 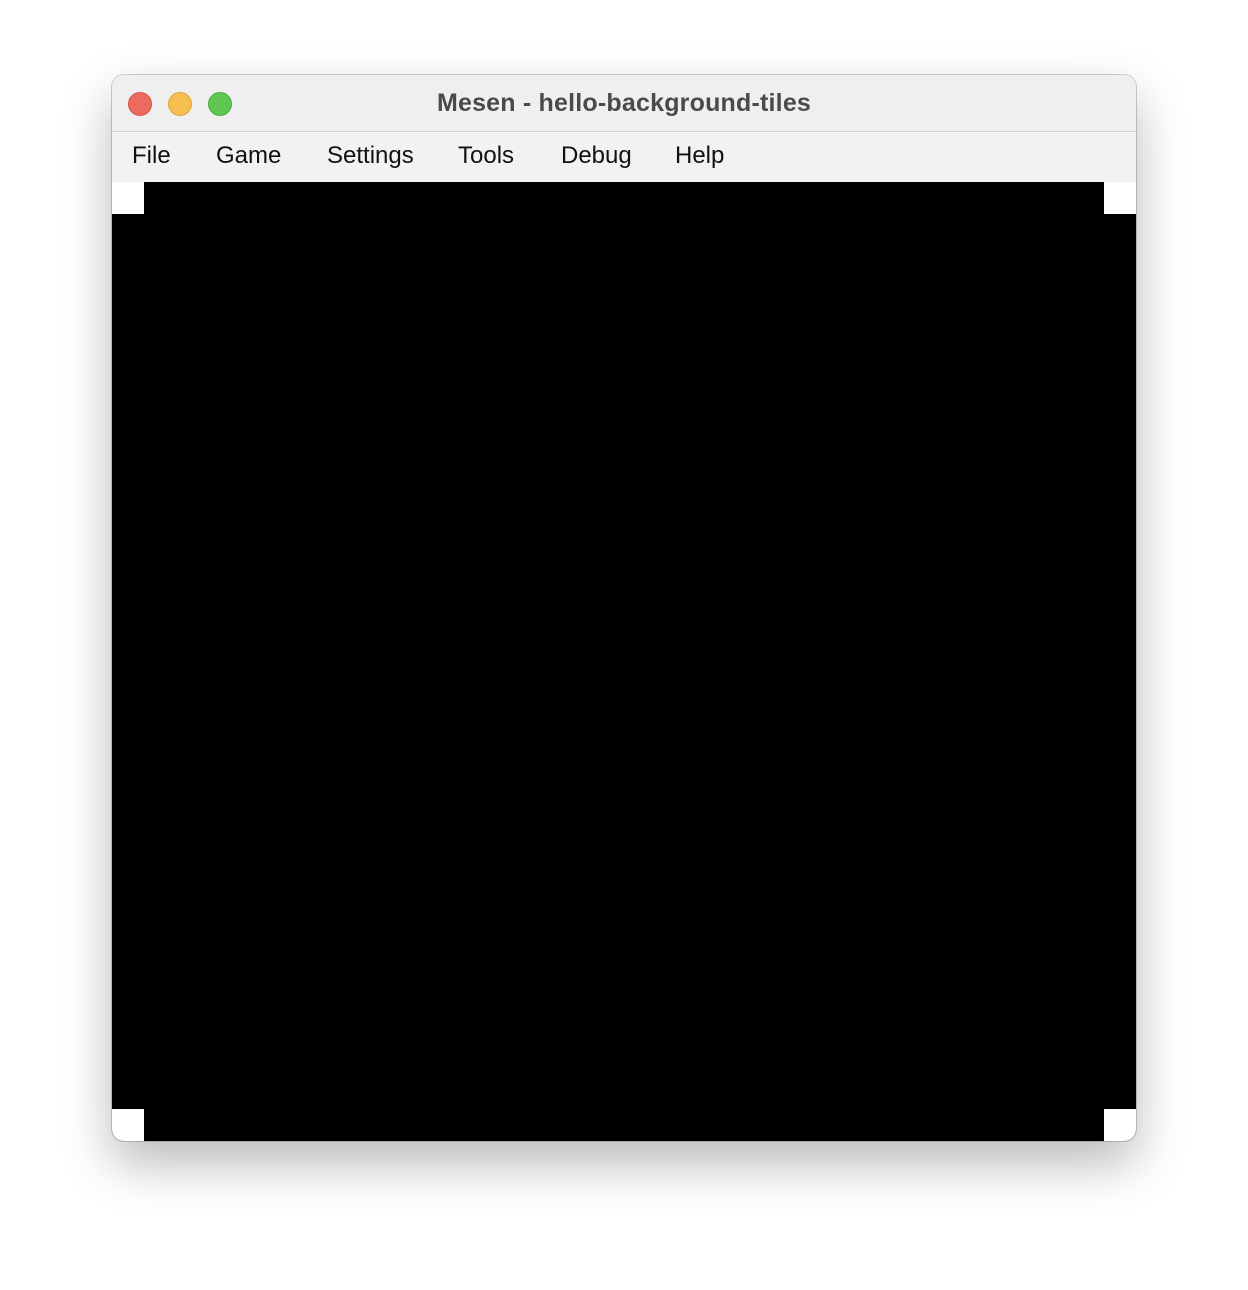 What do you see at coordinates (370, 156) in the screenshot?
I see `menu-settings: Settings` at bounding box center [370, 156].